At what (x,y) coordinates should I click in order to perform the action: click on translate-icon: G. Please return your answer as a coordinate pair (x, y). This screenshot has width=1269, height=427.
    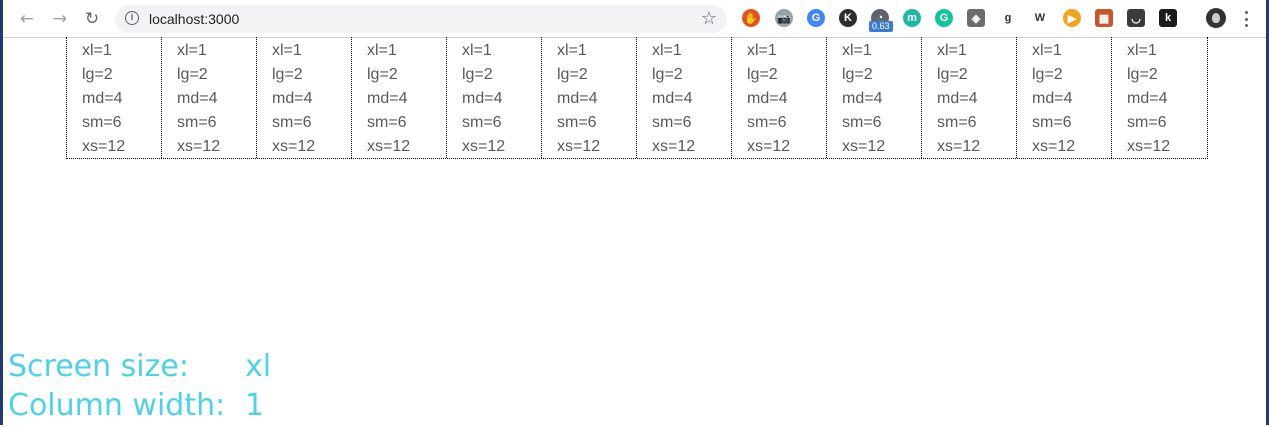
    Looking at the image, I should click on (816, 18).